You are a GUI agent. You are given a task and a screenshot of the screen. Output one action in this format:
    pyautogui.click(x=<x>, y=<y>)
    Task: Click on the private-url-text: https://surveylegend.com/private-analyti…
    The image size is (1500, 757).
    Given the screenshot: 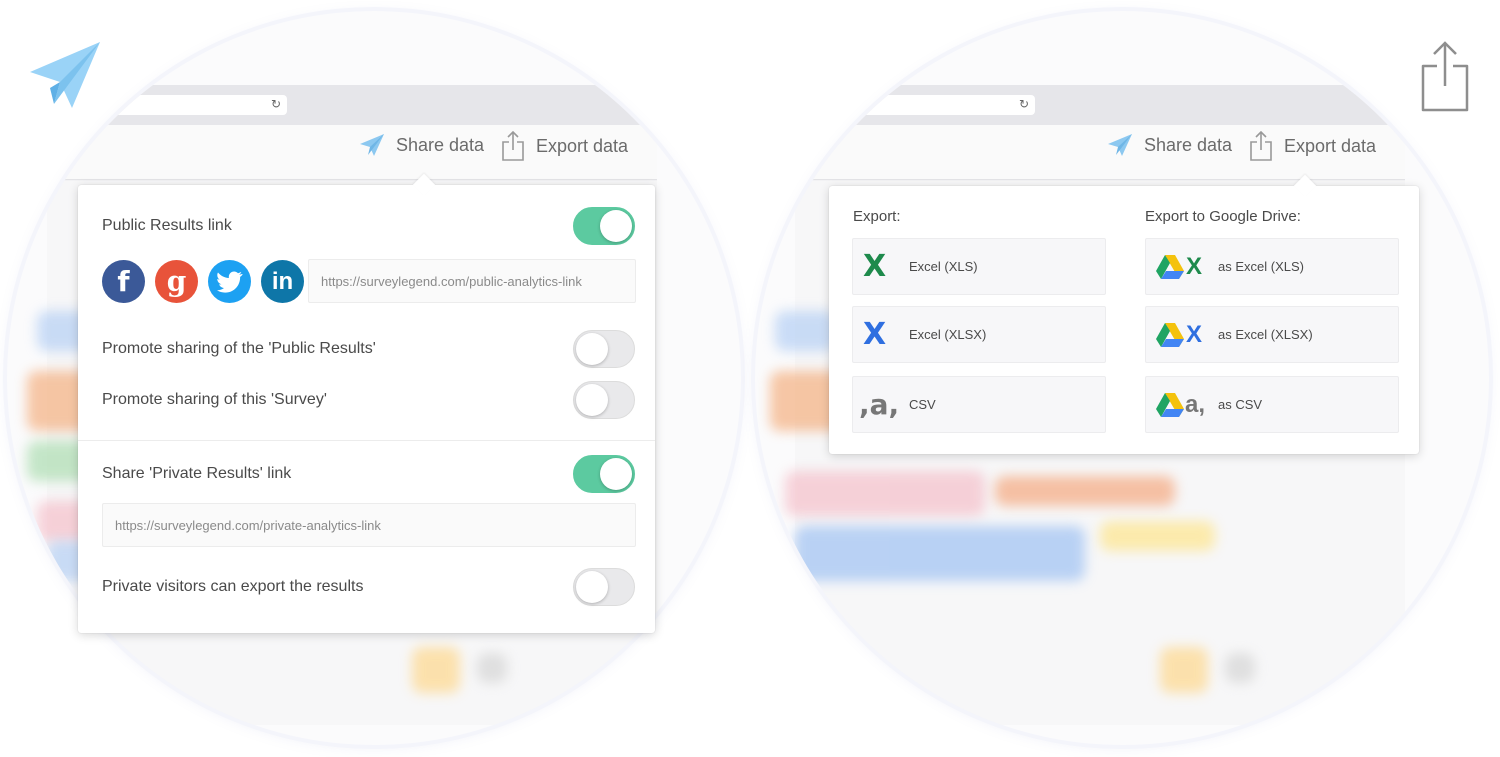 What is the action you would take?
    pyautogui.click(x=248, y=525)
    